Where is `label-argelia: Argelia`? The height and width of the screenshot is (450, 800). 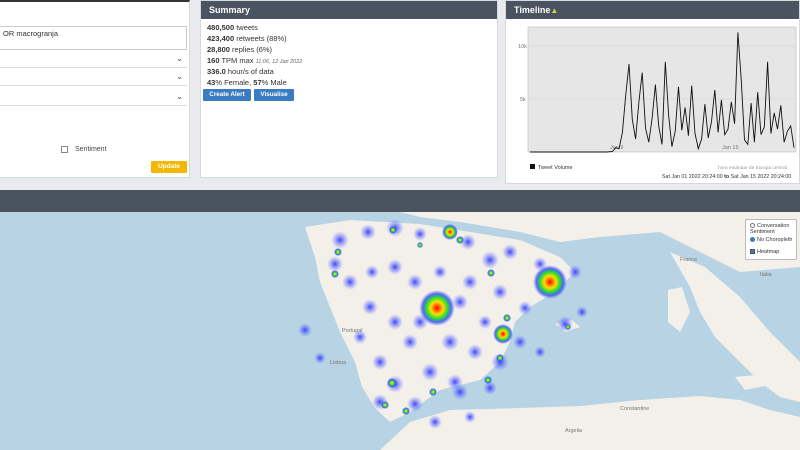 label-argelia: Argelia is located at coordinates (574, 431).